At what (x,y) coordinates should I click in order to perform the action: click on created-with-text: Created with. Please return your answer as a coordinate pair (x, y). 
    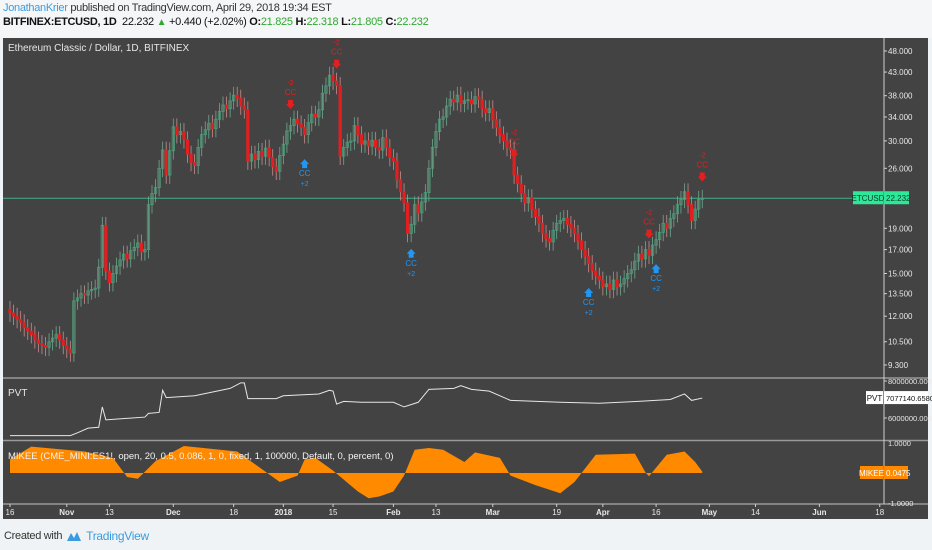
    Looking at the image, I should click on (33, 536).